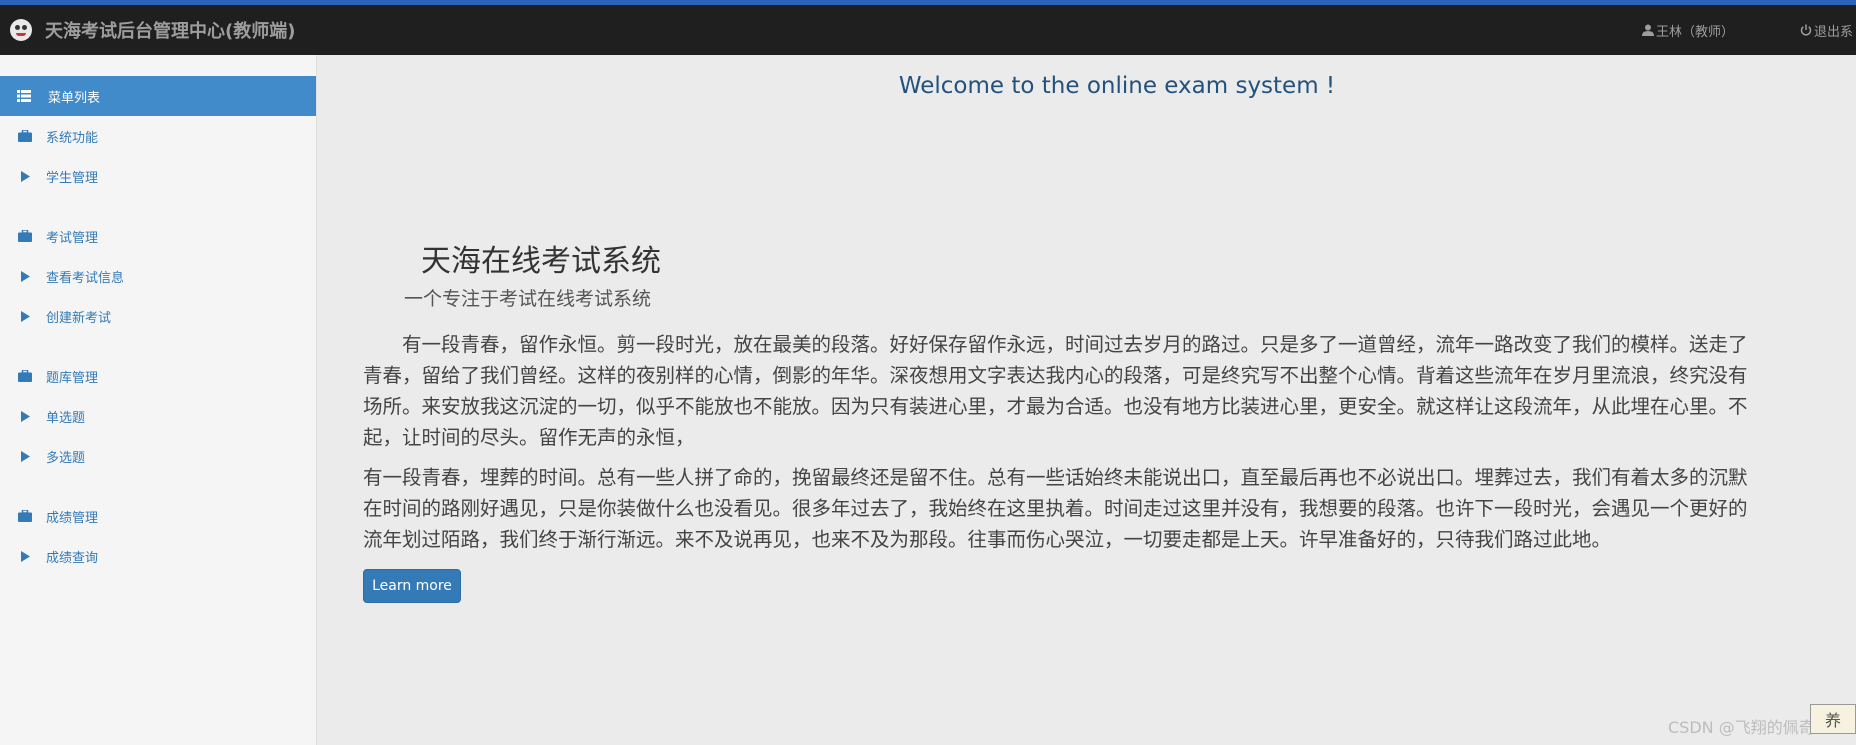 Image resolution: width=1856 pixels, height=745 pixels. What do you see at coordinates (158, 456) in the screenshot?
I see `sidebar-item-multiple-choice: 多选题` at bounding box center [158, 456].